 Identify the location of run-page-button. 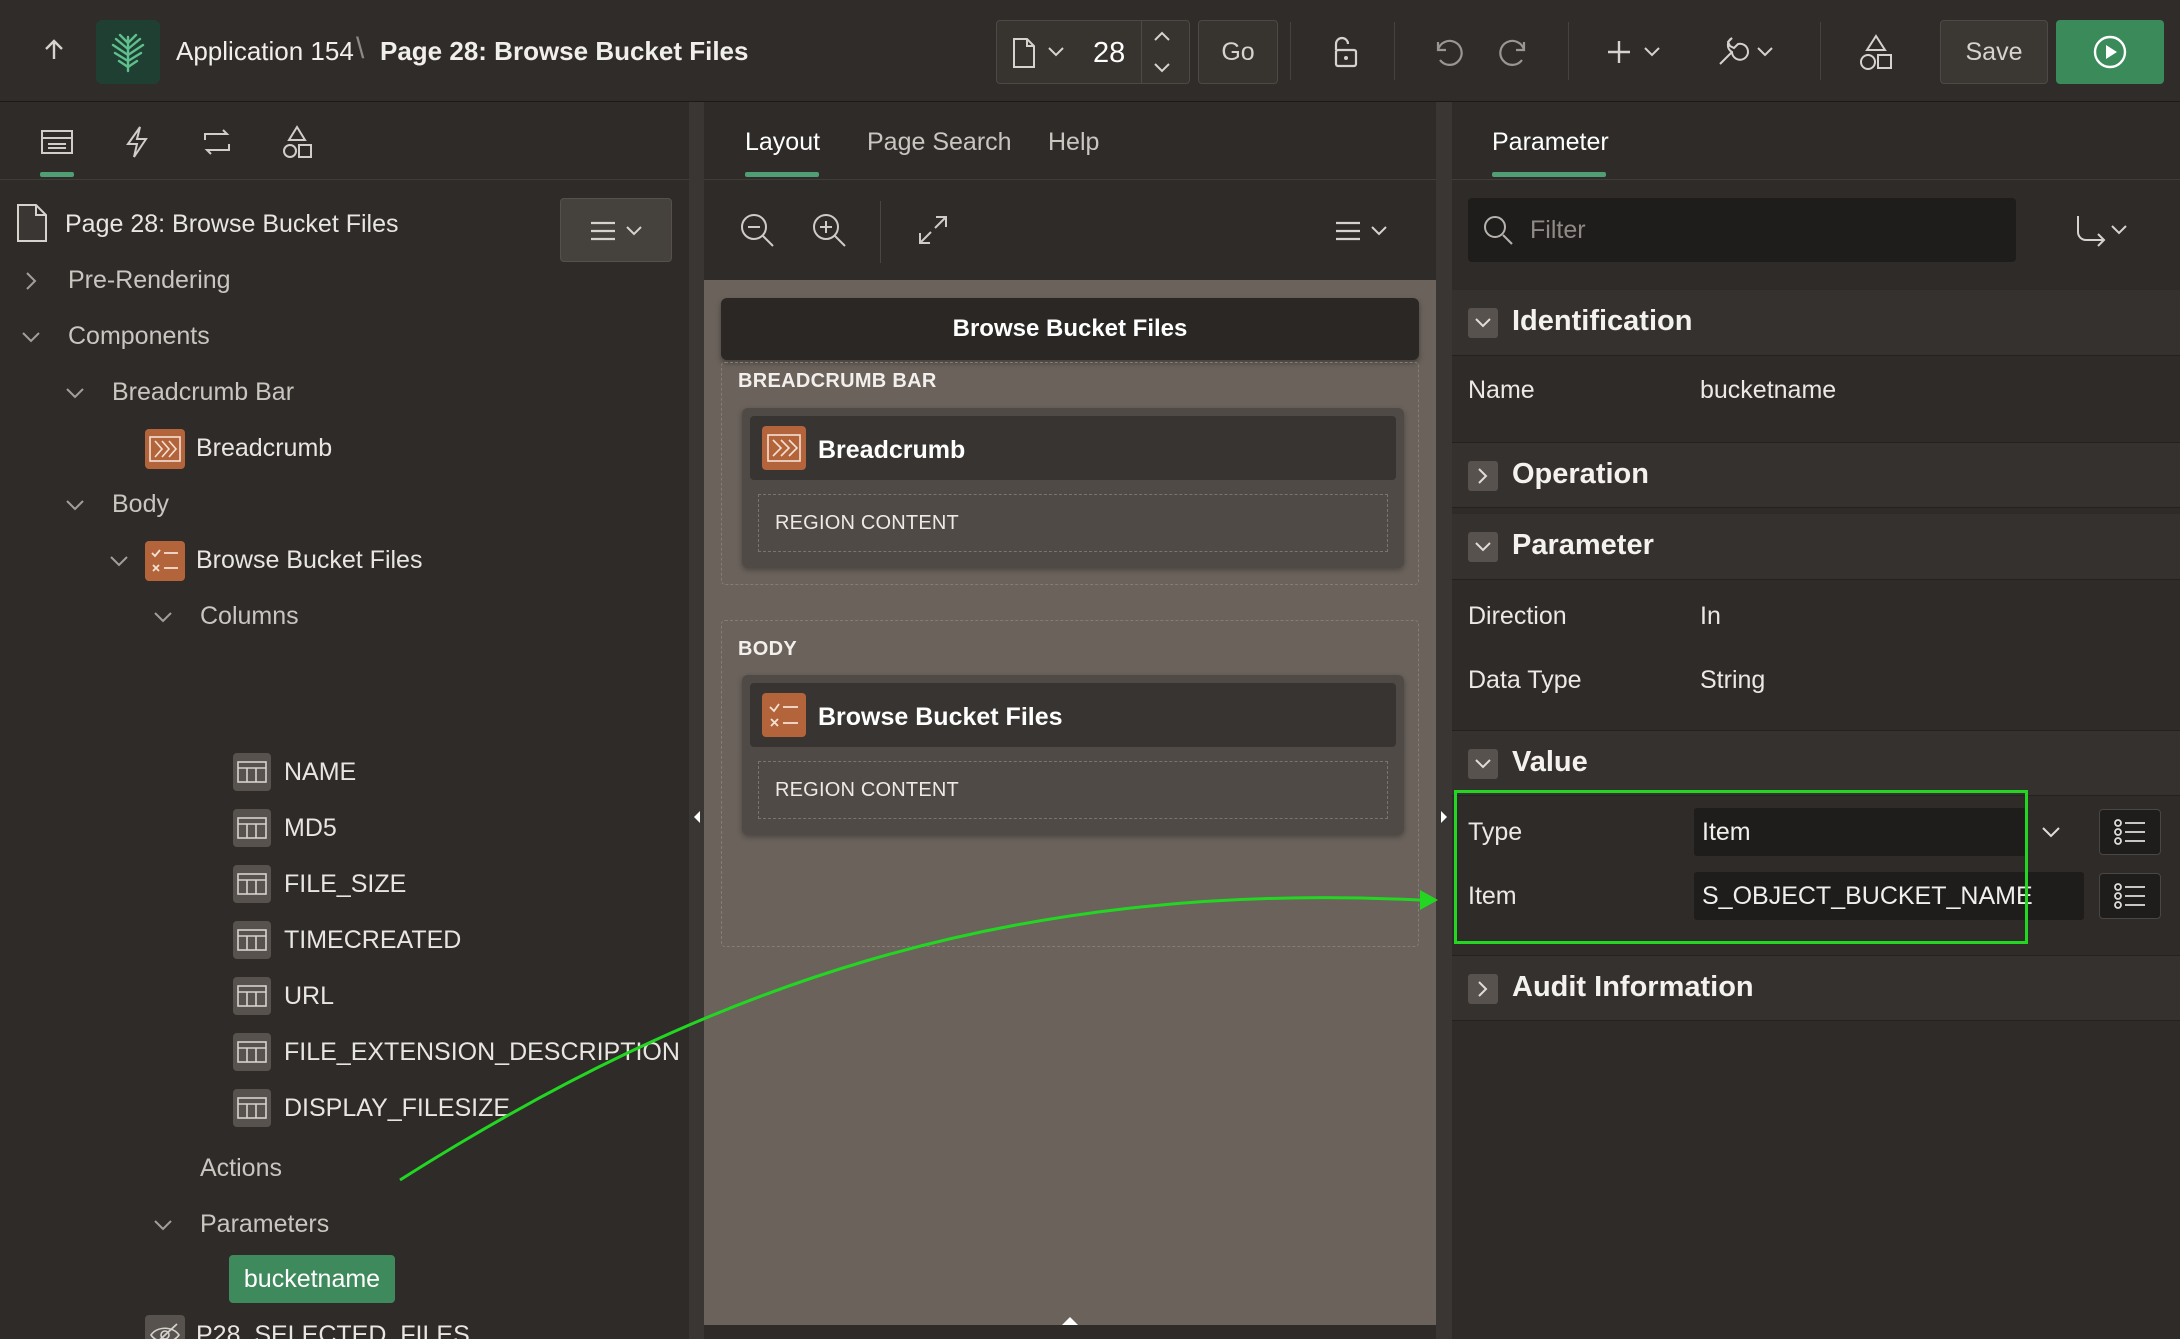
(2110, 52).